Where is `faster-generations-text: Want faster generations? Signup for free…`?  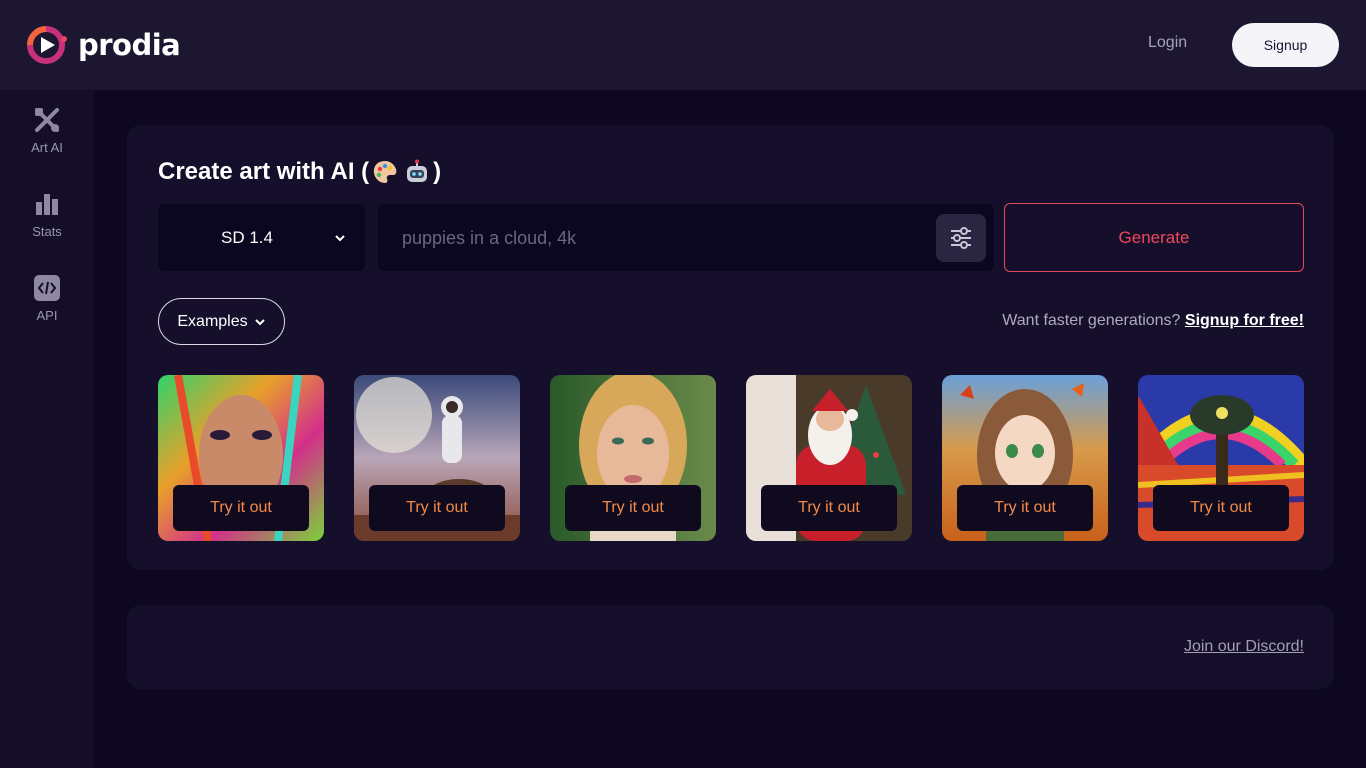 faster-generations-text: Want faster generations? Signup for free… is located at coordinates (1153, 321).